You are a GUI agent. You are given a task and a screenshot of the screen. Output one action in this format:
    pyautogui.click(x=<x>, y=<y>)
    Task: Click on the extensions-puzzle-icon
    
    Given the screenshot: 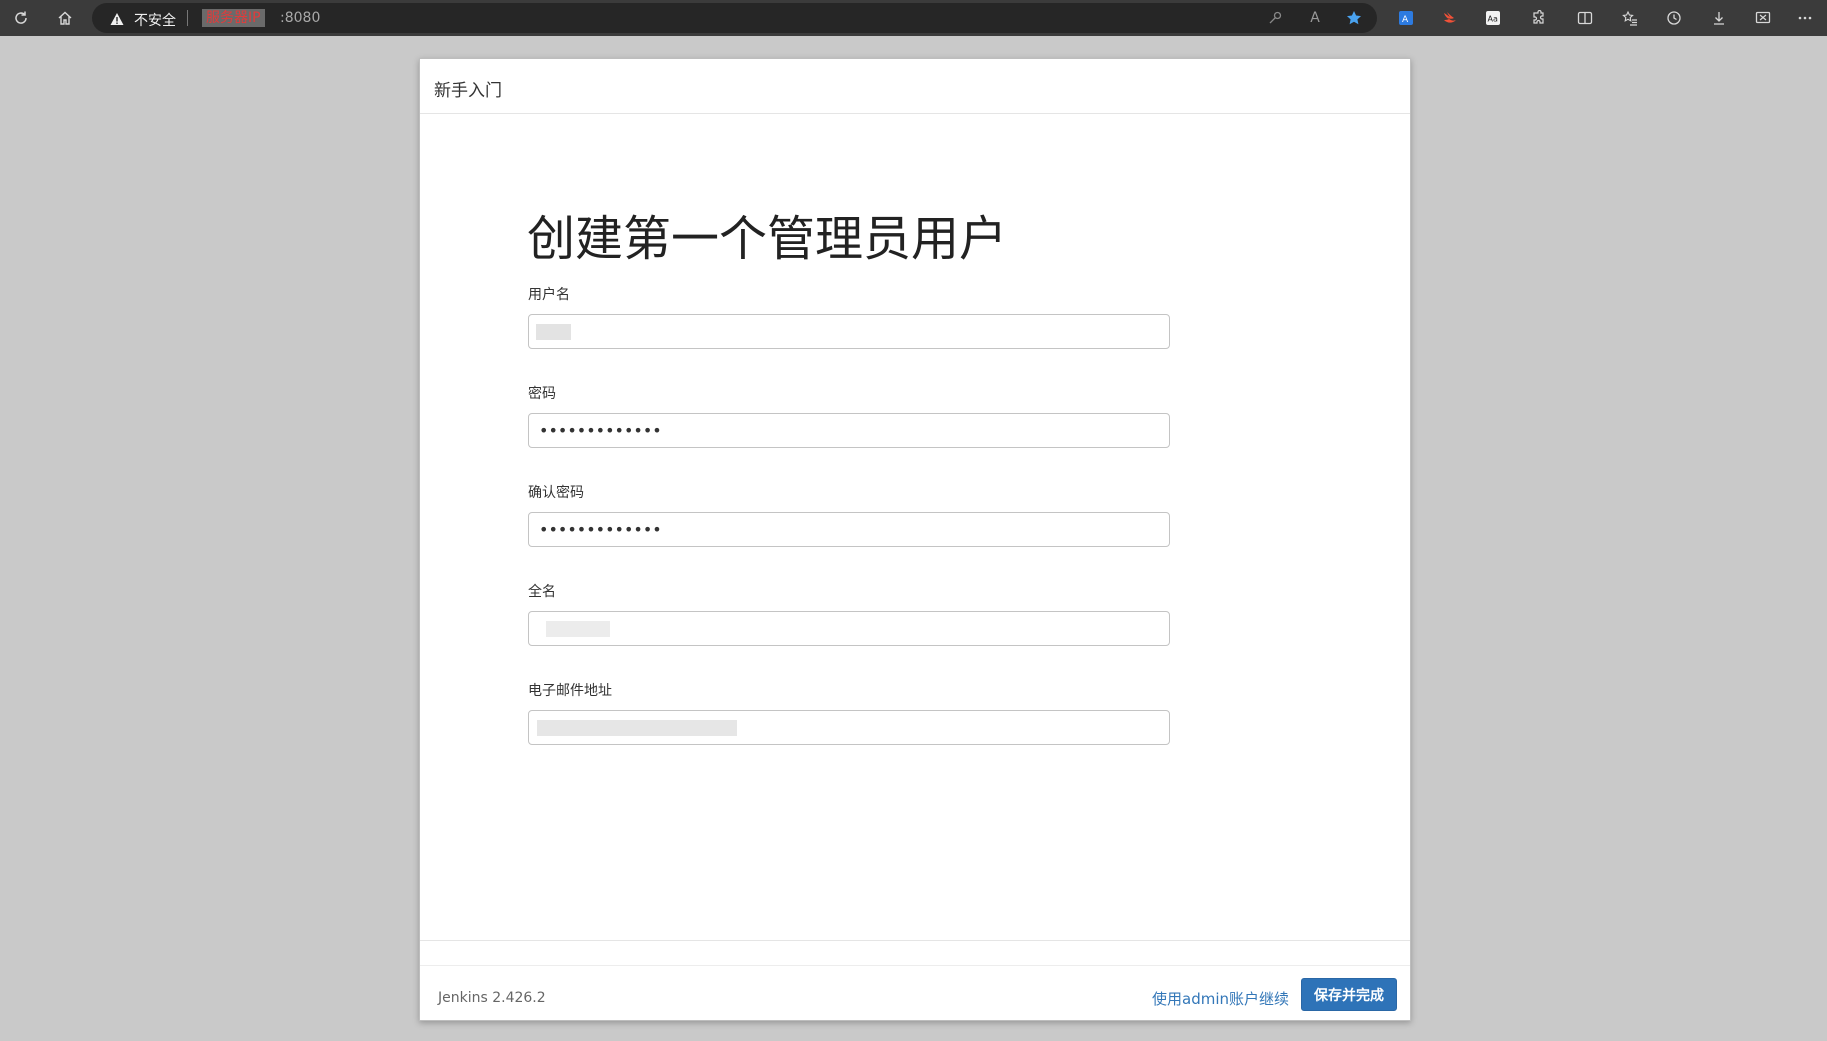 What is the action you would take?
    pyautogui.click(x=1538, y=18)
    